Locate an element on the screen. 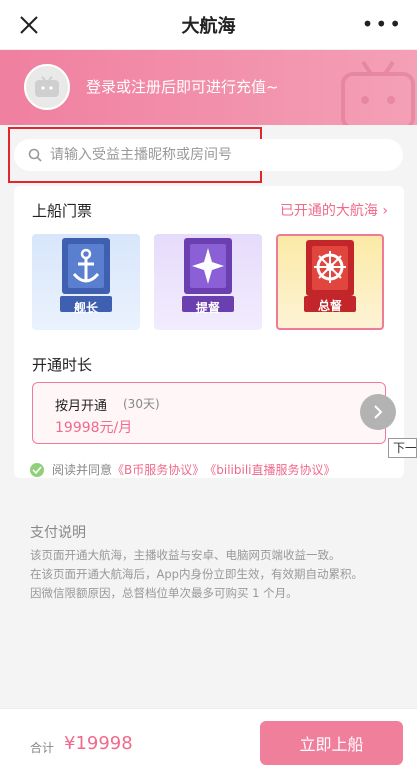 The width and height of the screenshot is (417, 776). chevron-right-icon is located at coordinates (378, 412).